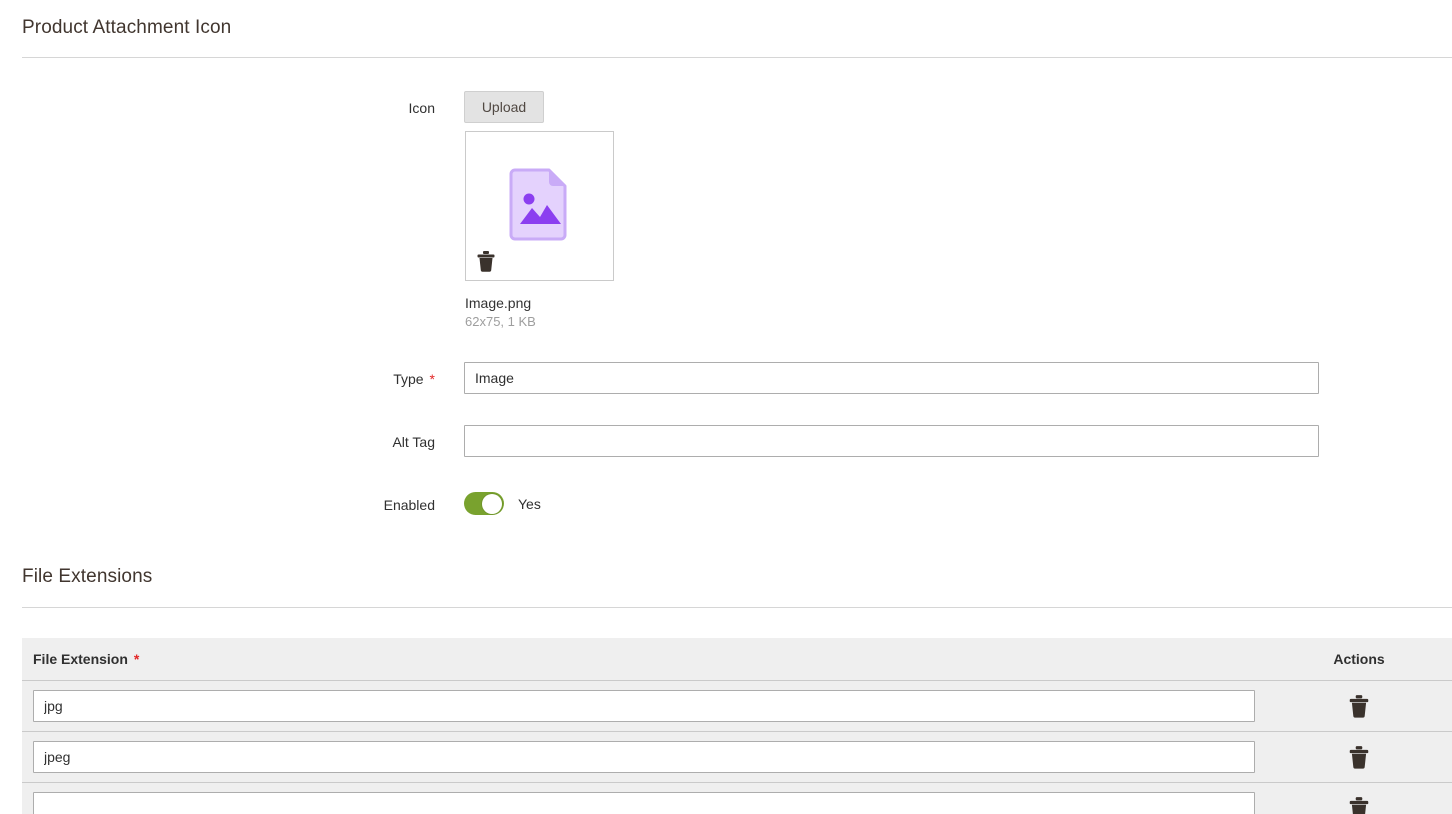  What do you see at coordinates (492, 503) in the screenshot?
I see `toggle-knob` at bounding box center [492, 503].